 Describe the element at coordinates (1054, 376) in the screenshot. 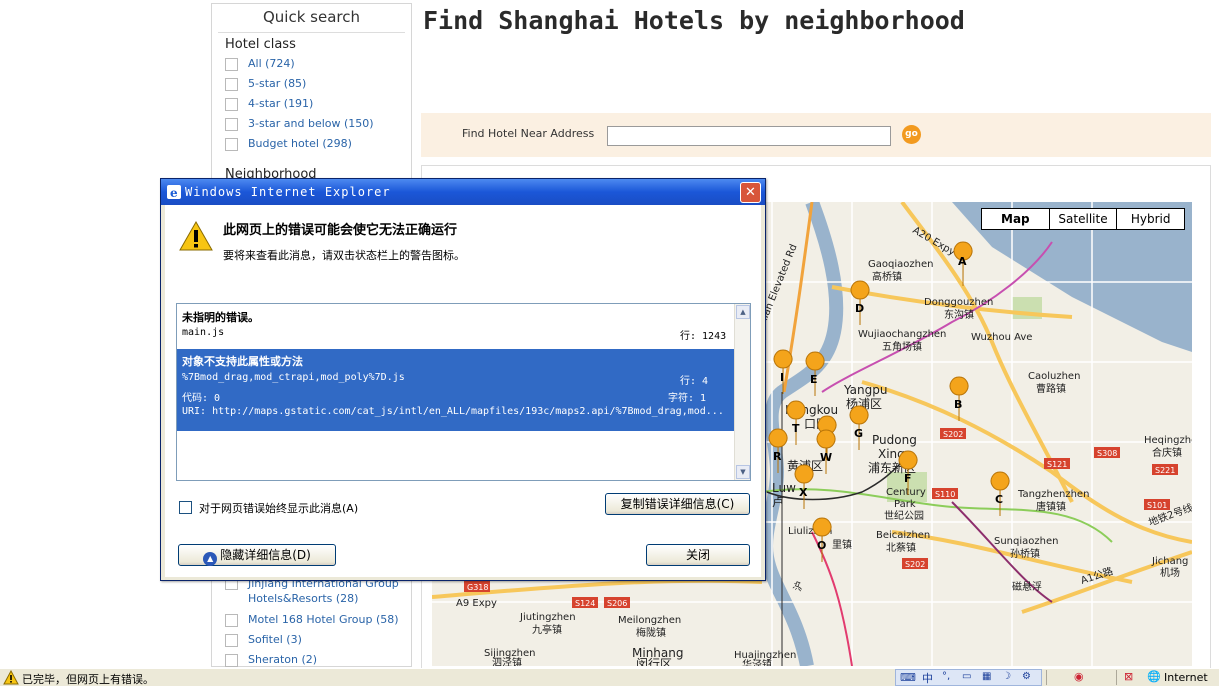

I see `map-label: Caoluzhen` at that location.